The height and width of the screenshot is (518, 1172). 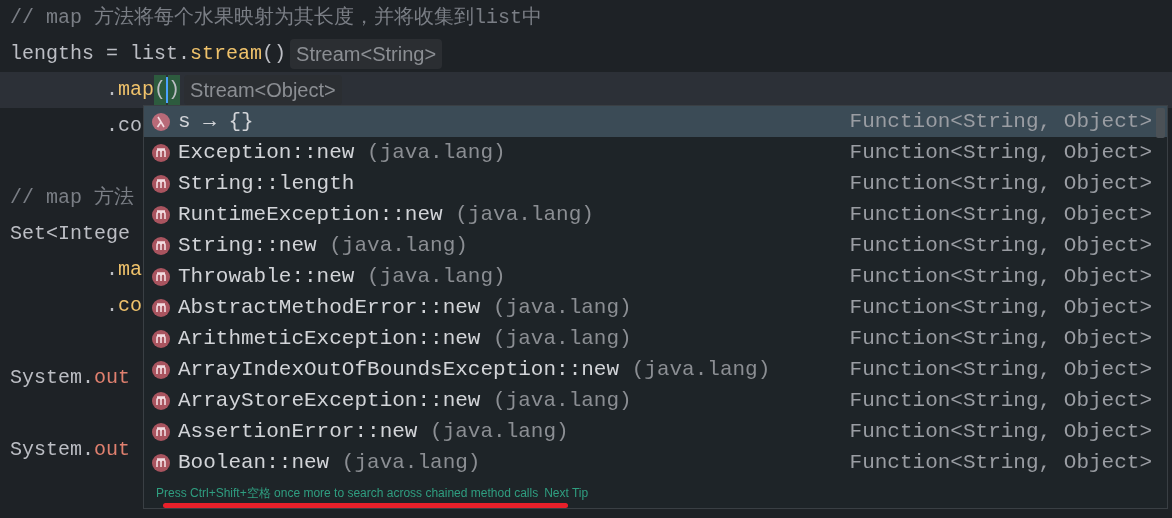 I want to click on completion-item: AbstractMethodError::new (java.lang) Function<String, Object>, so click(x=655, y=307).